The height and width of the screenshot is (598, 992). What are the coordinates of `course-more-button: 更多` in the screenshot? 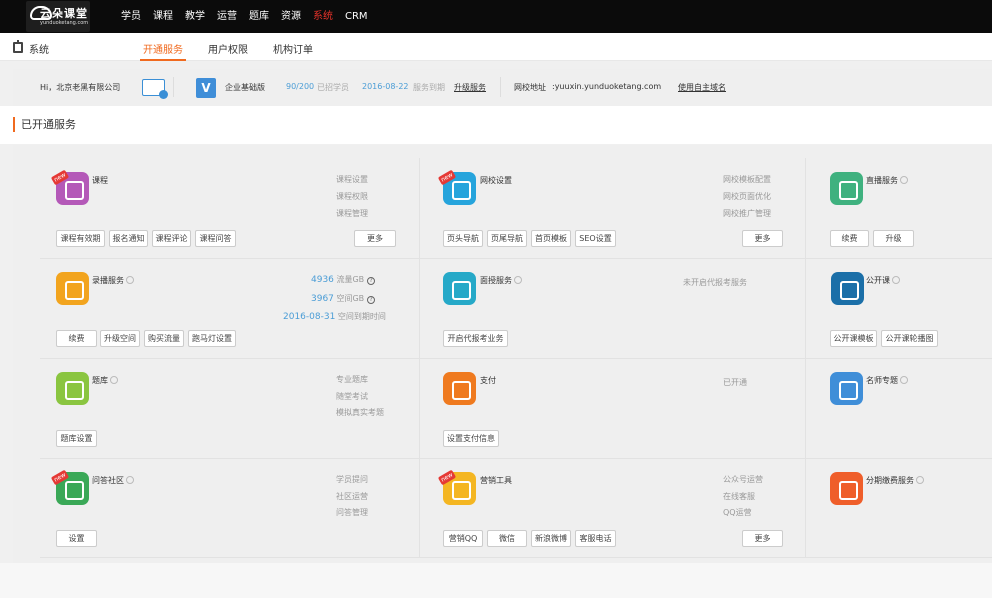 It's located at (375, 238).